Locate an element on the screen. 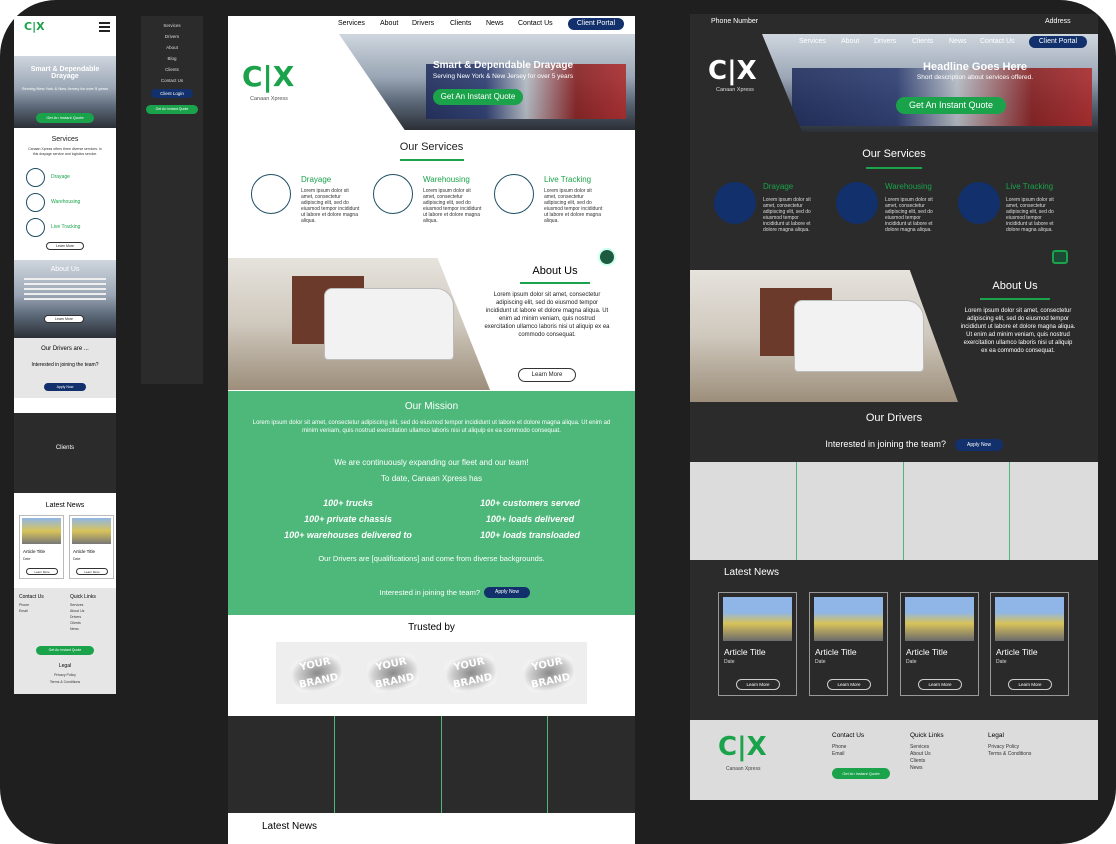 The image size is (1116, 844). v2-nav-item: Drivers is located at coordinates (423, 23).